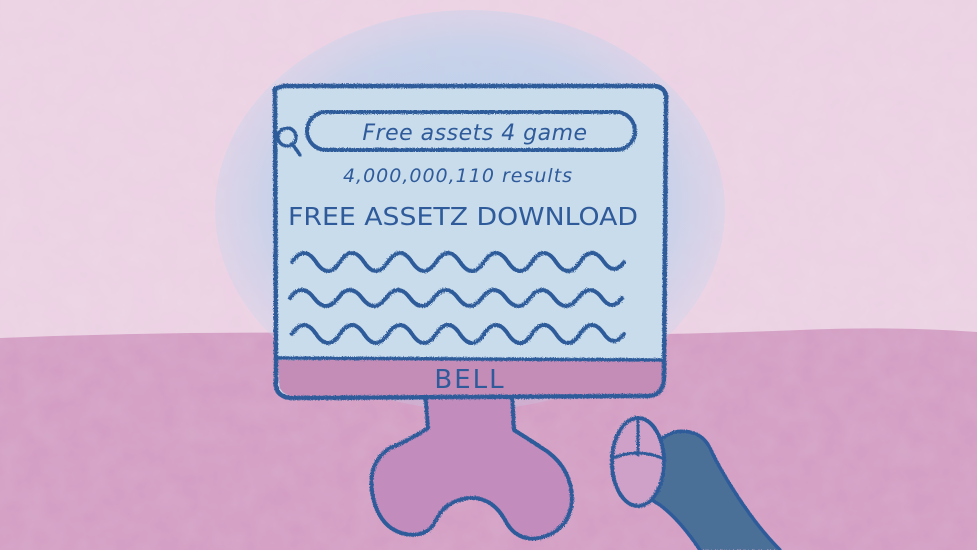 The width and height of the screenshot is (977, 550). What do you see at coordinates (474, 133) in the screenshot?
I see `search-input: Free assets 4 game` at bounding box center [474, 133].